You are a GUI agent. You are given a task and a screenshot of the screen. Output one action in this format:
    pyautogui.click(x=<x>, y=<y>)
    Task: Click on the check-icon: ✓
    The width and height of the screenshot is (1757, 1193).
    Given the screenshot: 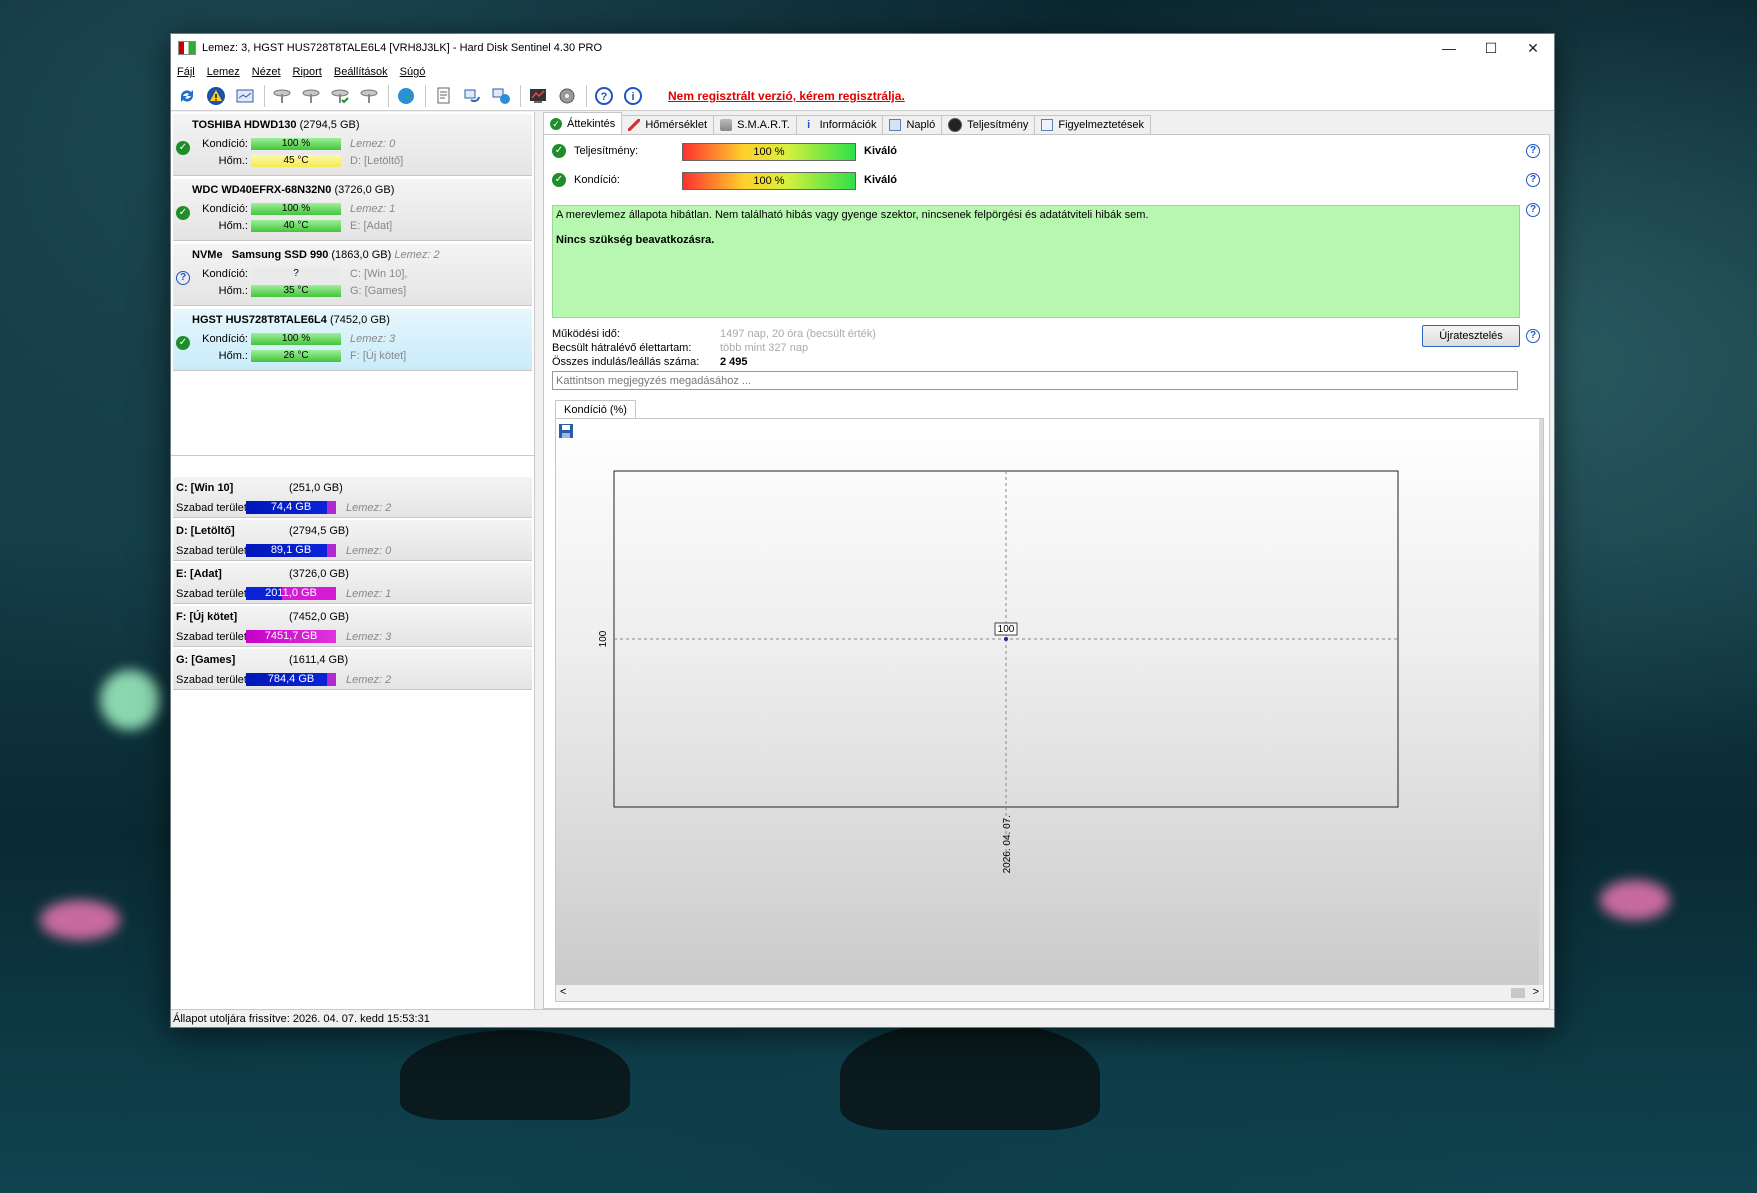 What is the action you would take?
    pyautogui.click(x=556, y=123)
    